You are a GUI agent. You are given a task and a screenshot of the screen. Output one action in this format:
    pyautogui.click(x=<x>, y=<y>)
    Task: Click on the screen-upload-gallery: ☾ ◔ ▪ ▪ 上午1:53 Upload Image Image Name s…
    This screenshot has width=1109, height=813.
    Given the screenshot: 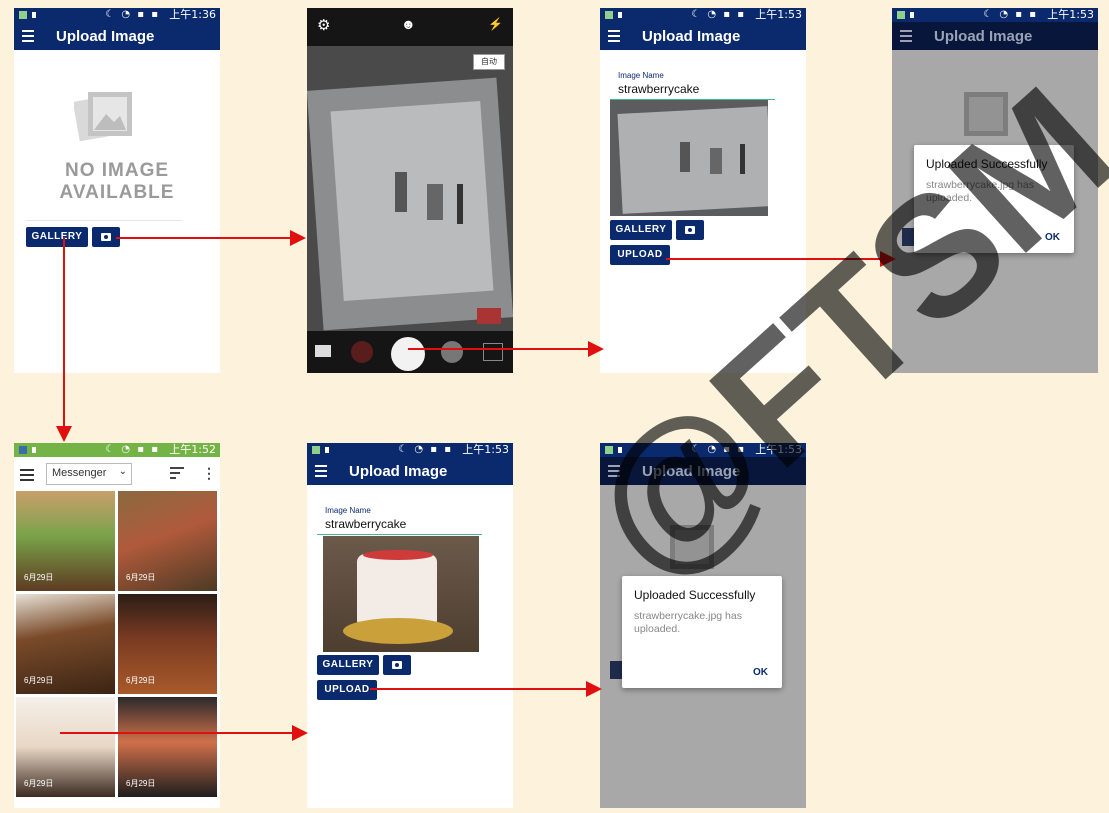 What is the action you would take?
    pyautogui.click(x=410, y=625)
    